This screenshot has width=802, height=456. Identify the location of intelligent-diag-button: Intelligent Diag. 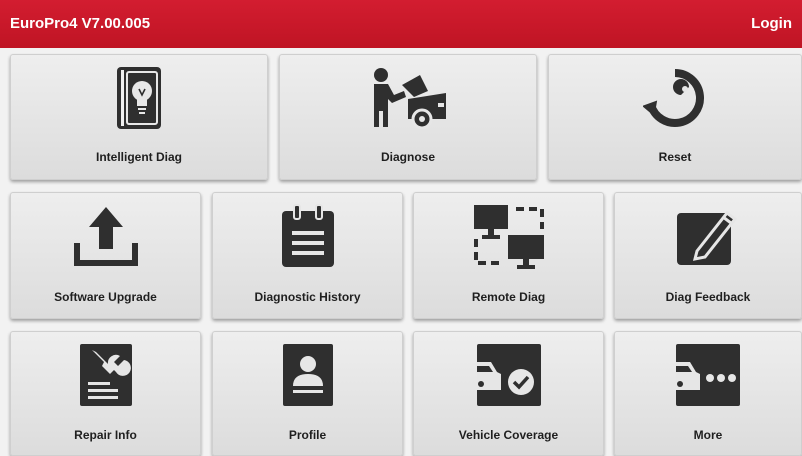
(139, 117).